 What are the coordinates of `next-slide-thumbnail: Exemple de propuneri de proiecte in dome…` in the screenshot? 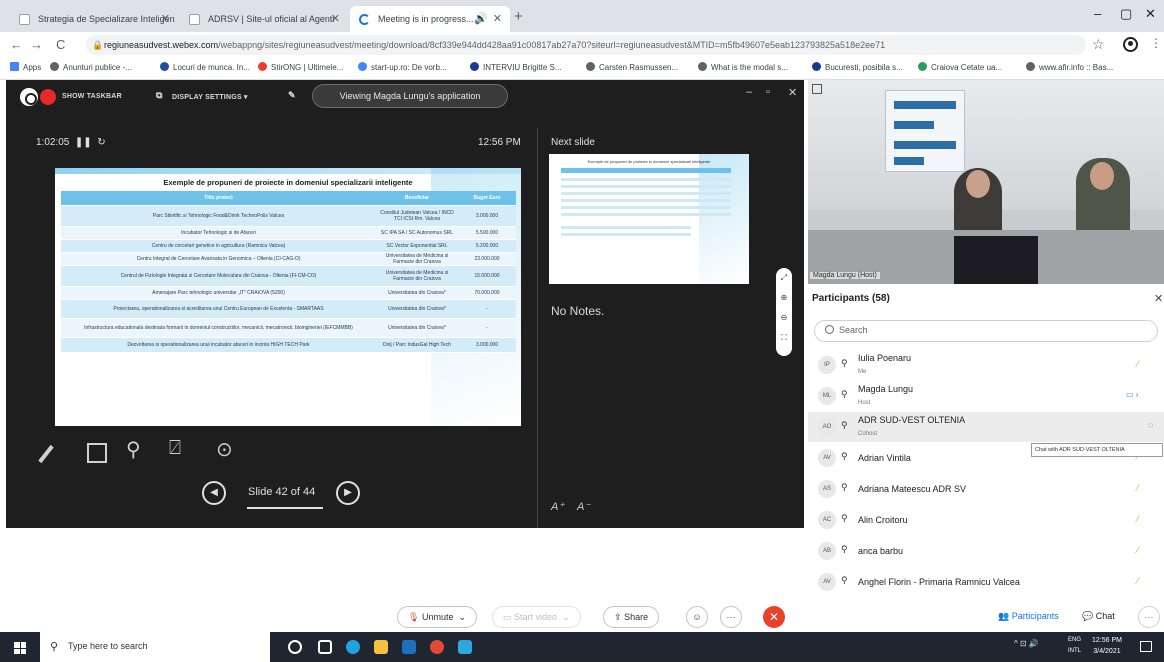 It's located at (649, 219).